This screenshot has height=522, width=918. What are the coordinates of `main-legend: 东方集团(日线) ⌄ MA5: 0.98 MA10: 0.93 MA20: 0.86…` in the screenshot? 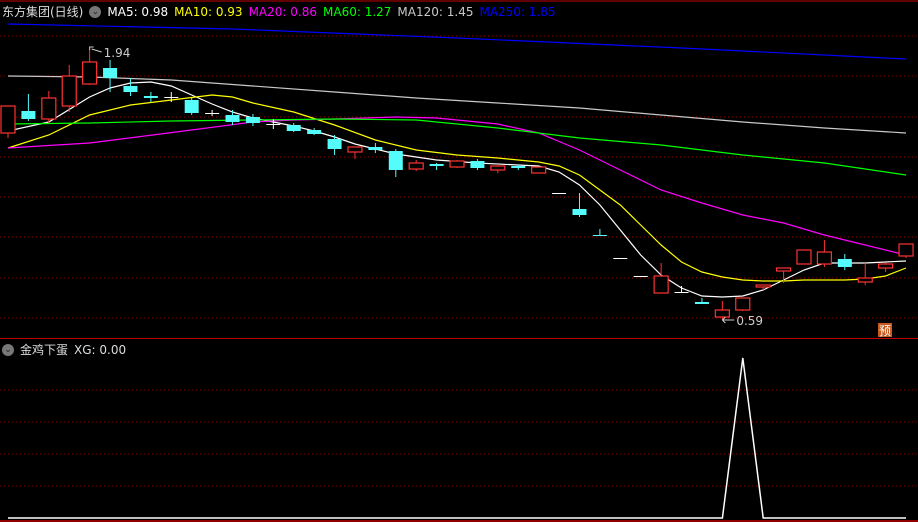 It's located at (279, 11).